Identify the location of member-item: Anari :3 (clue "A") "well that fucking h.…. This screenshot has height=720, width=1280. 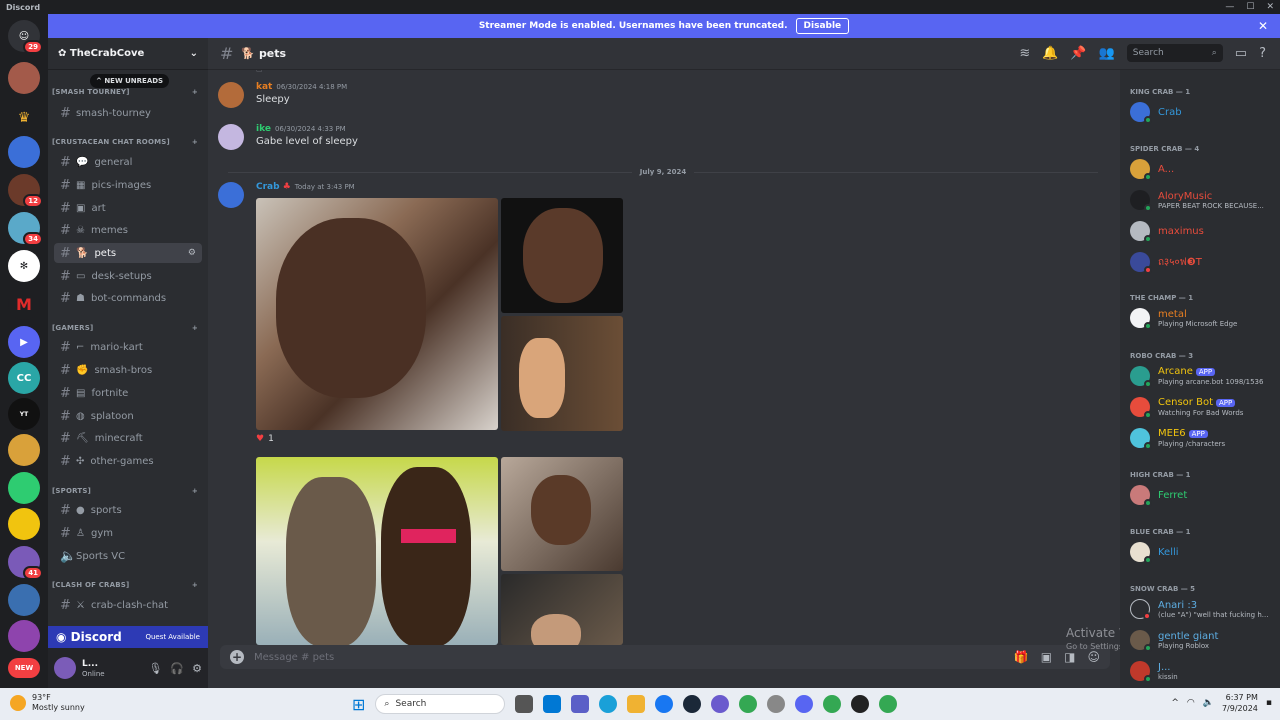
(1199, 609).